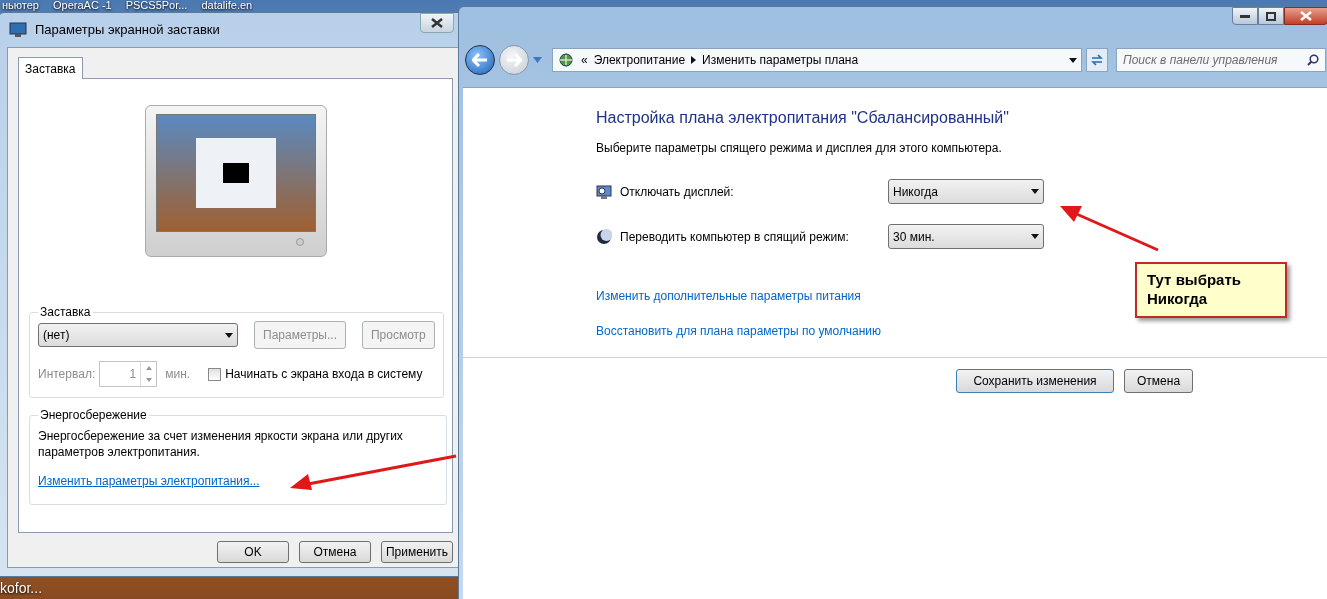  Describe the element at coordinates (93, 415) in the screenshot. I see `group-title: Энергосбережение` at that location.